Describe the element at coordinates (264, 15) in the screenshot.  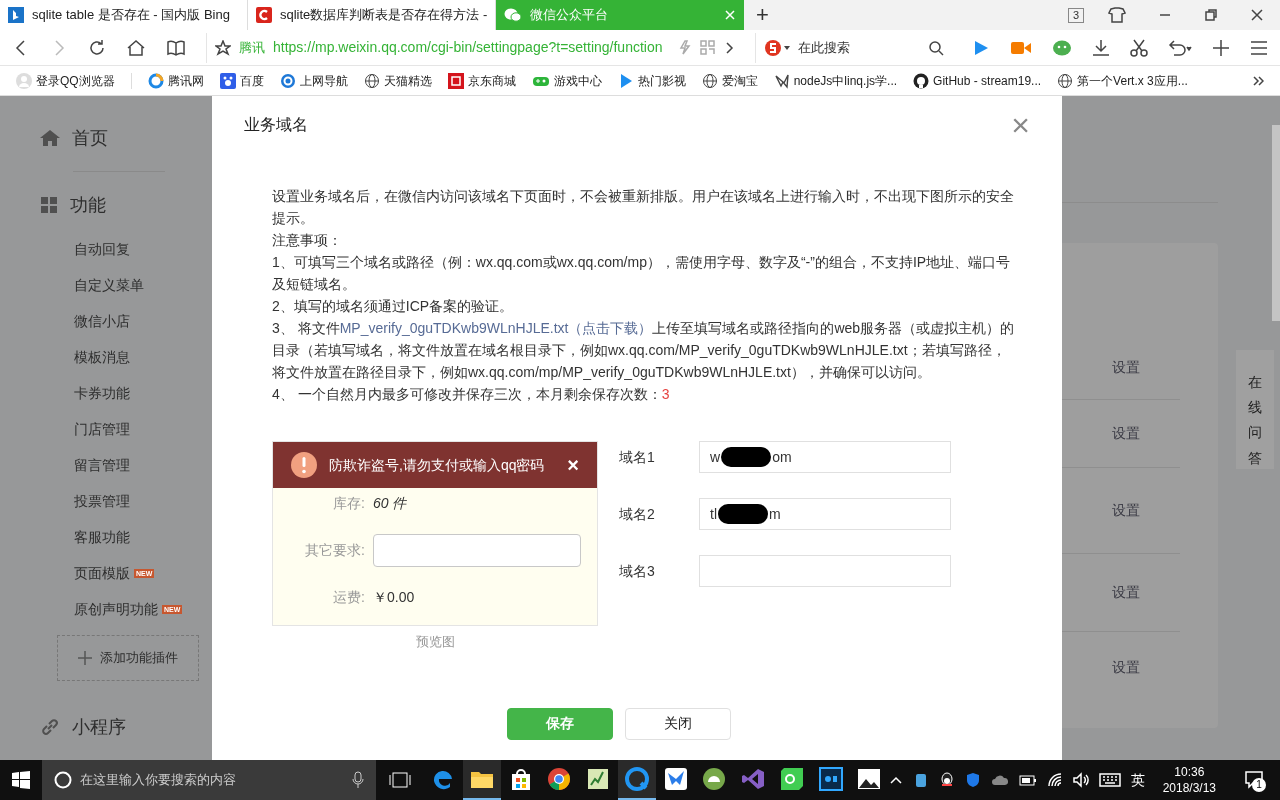
I see `c-logo-icon` at that location.